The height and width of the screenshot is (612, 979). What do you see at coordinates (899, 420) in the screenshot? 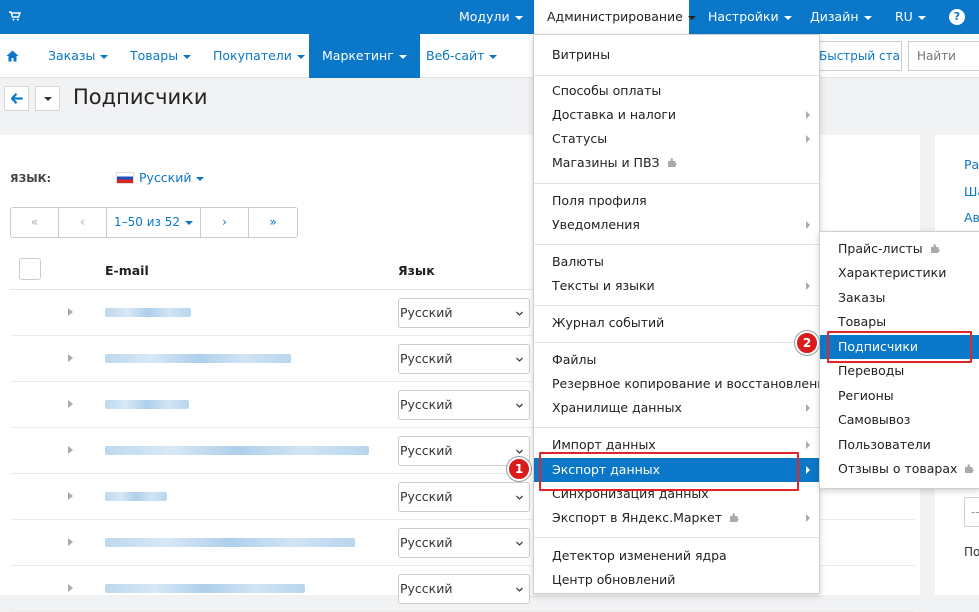
I see `submenu-item-pickup: Самовывоз` at bounding box center [899, 420].